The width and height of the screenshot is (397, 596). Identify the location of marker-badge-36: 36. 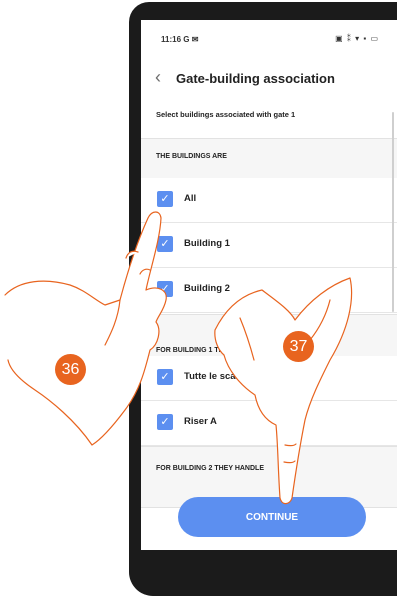
(70, 369).